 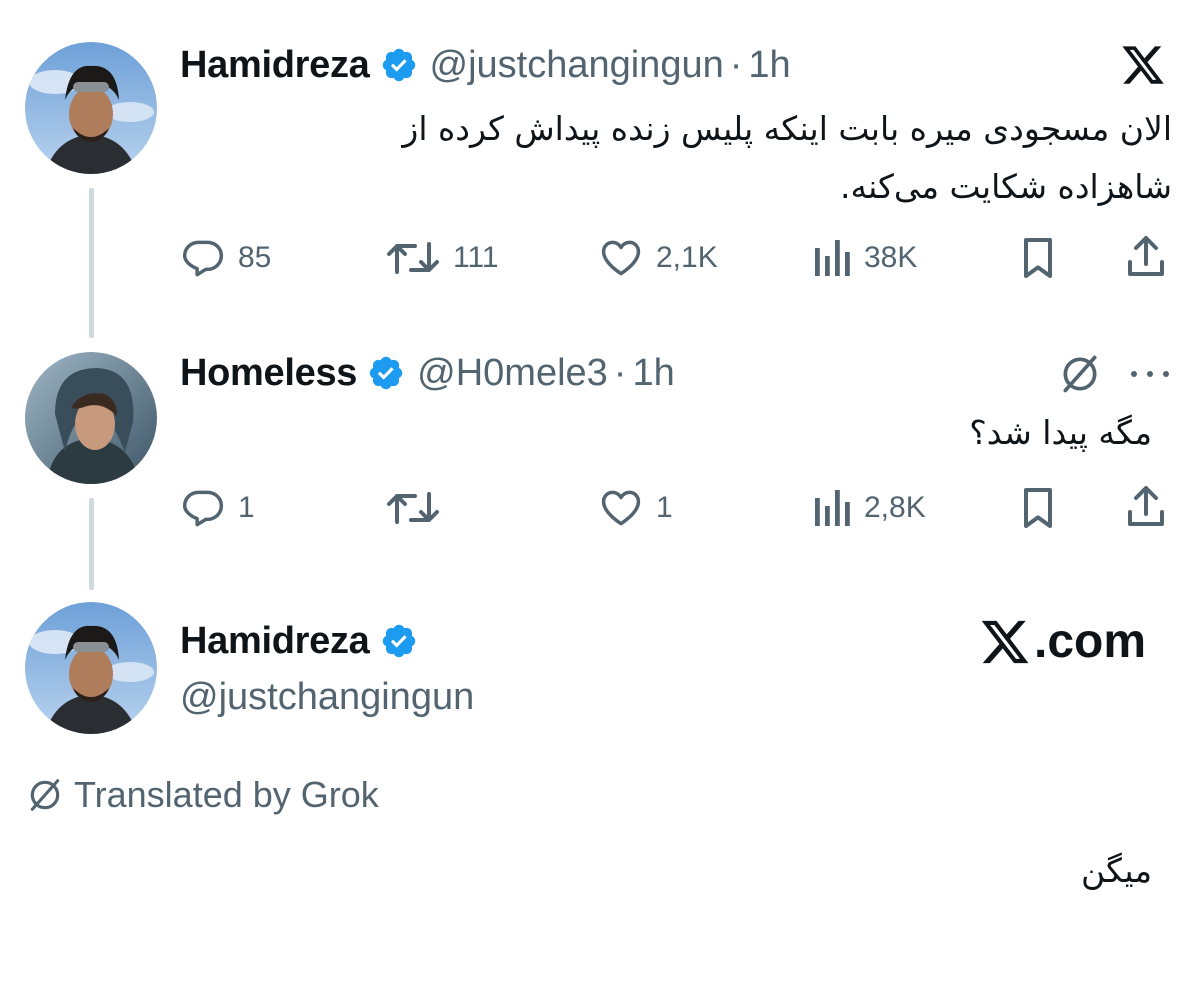 I want to click on tweet-text: مگه پیدا شد؟, so click(x=852, y=433).